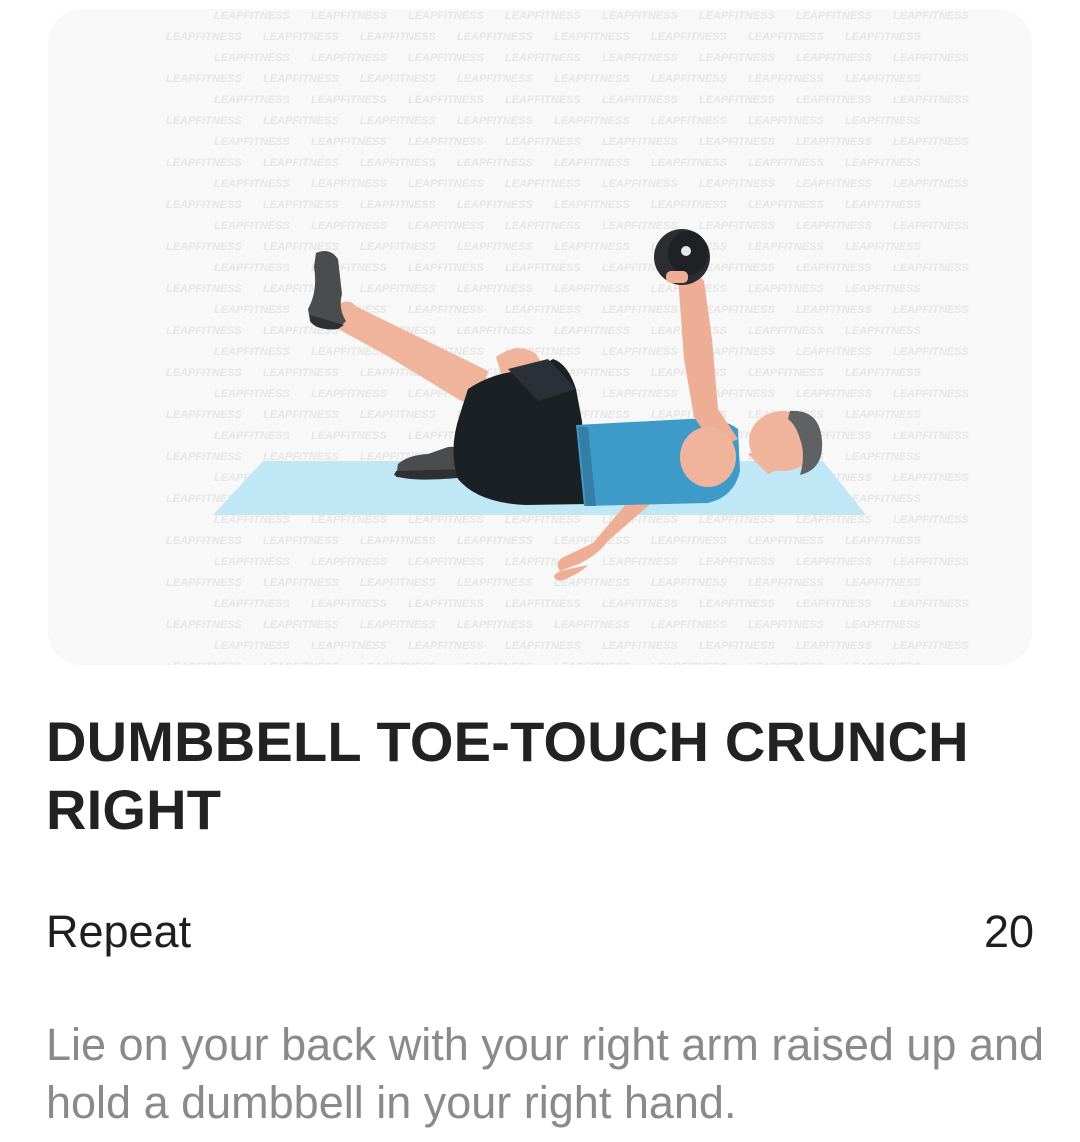 The width and height of the screenshot is (1080, 1142). What do you see at coordinates (119, 931) in the screenshot?
I see `repeat-label: Repeat` at bounding box center [119, 931].